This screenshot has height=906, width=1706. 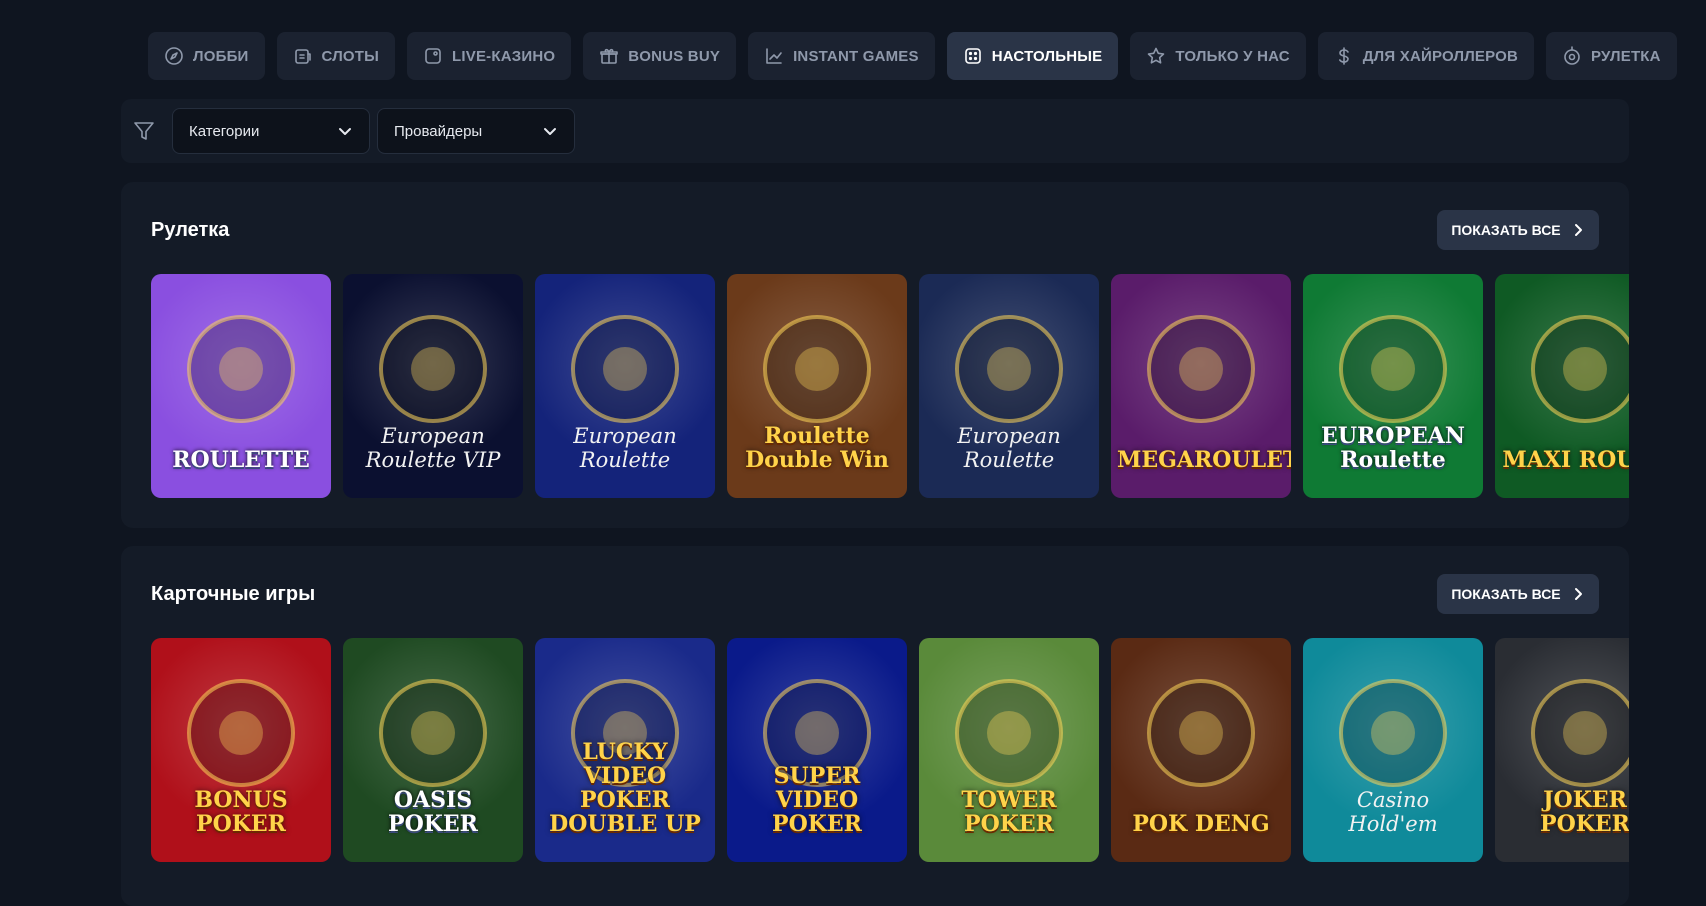 I want to click on tab-label: INSTANT GAMES, so click(x=856, y=56).